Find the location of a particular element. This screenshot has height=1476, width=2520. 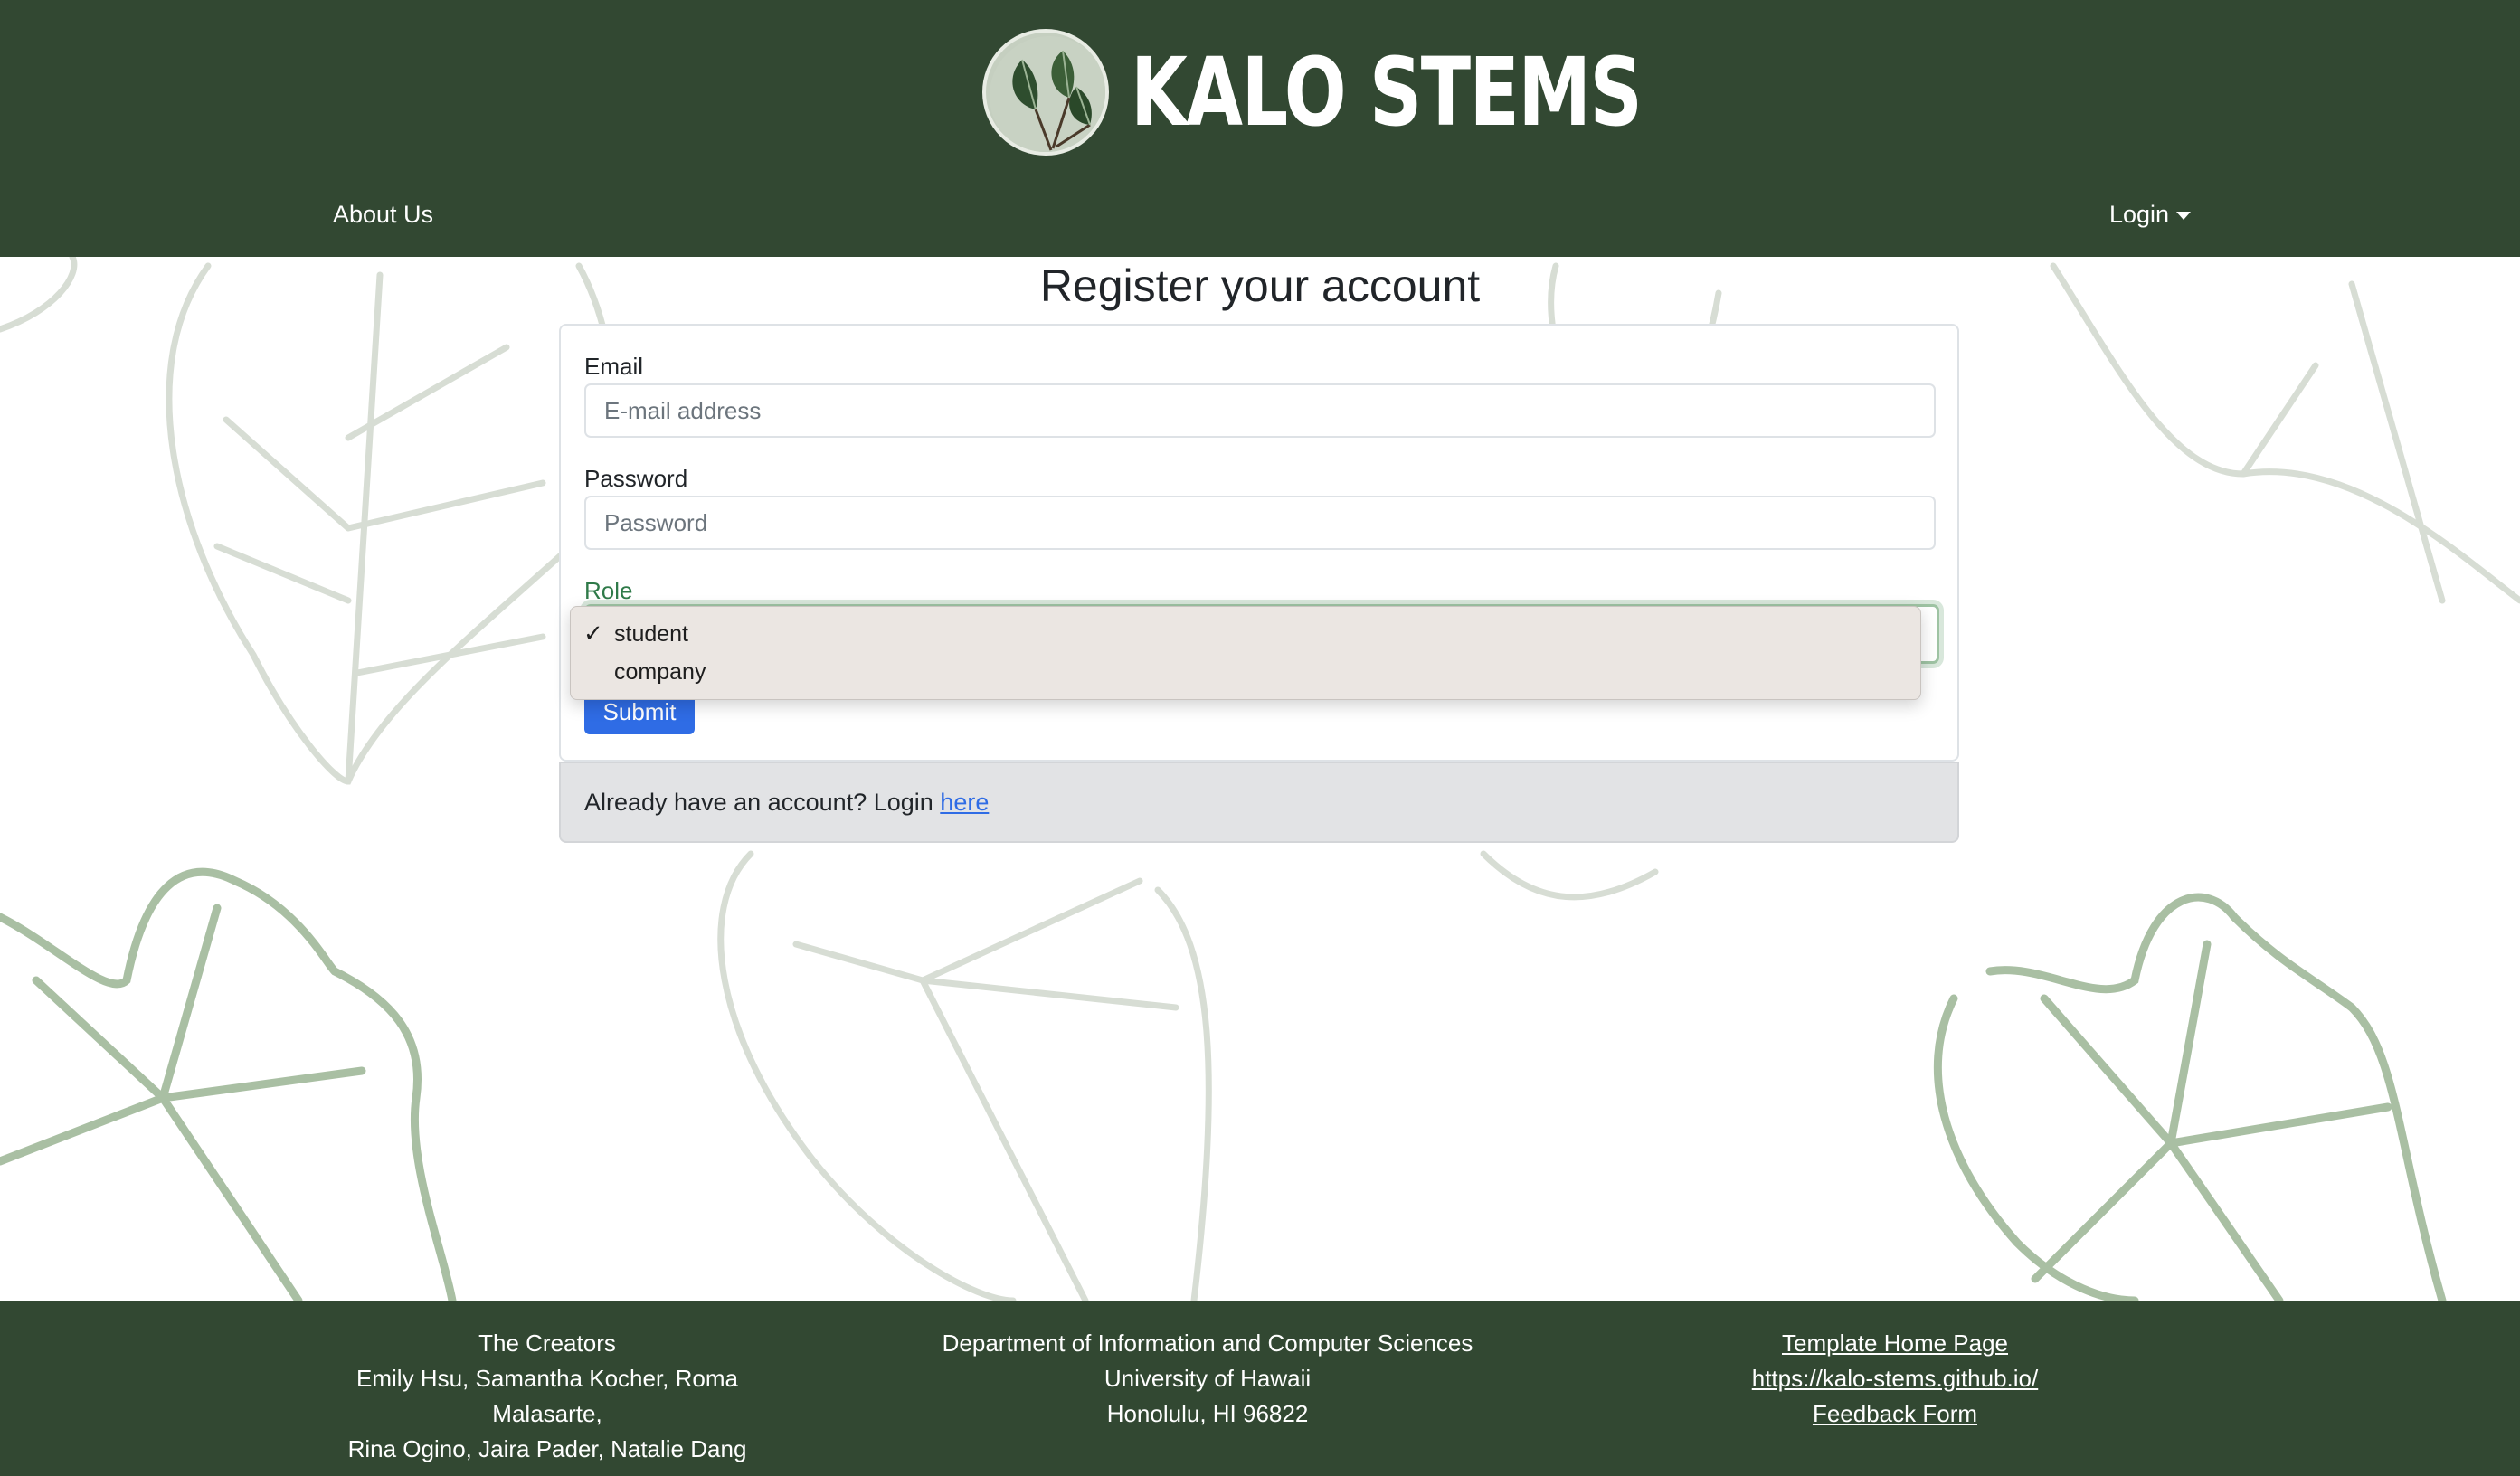

site-url-link: https://kalo-stems.github.io/ is located at coordinates (1895, 1378).